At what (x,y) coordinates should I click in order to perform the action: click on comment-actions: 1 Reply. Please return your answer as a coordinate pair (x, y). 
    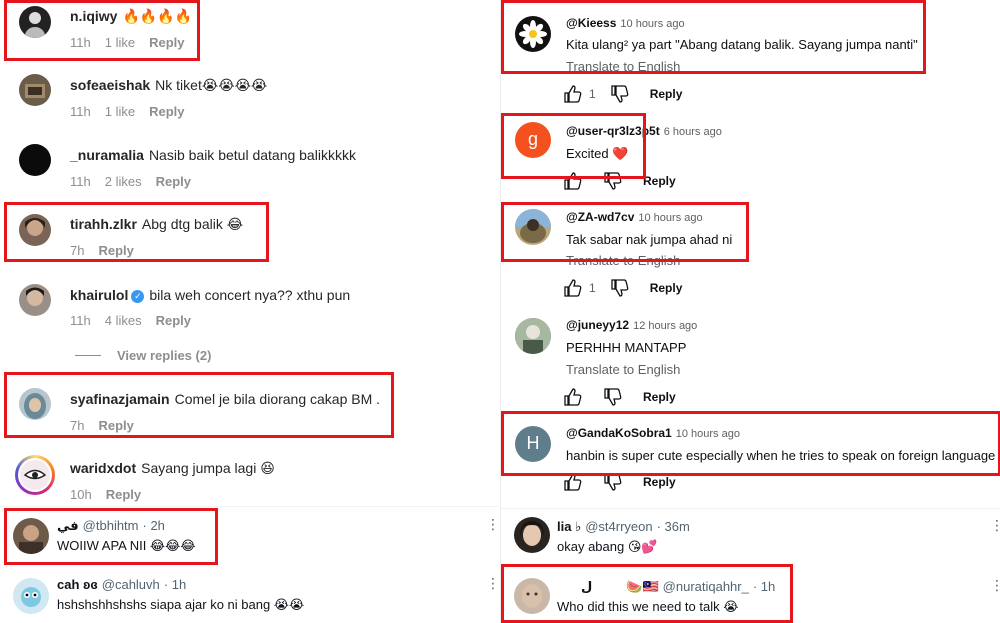
    Looking at the image, I should click on (622, 288).